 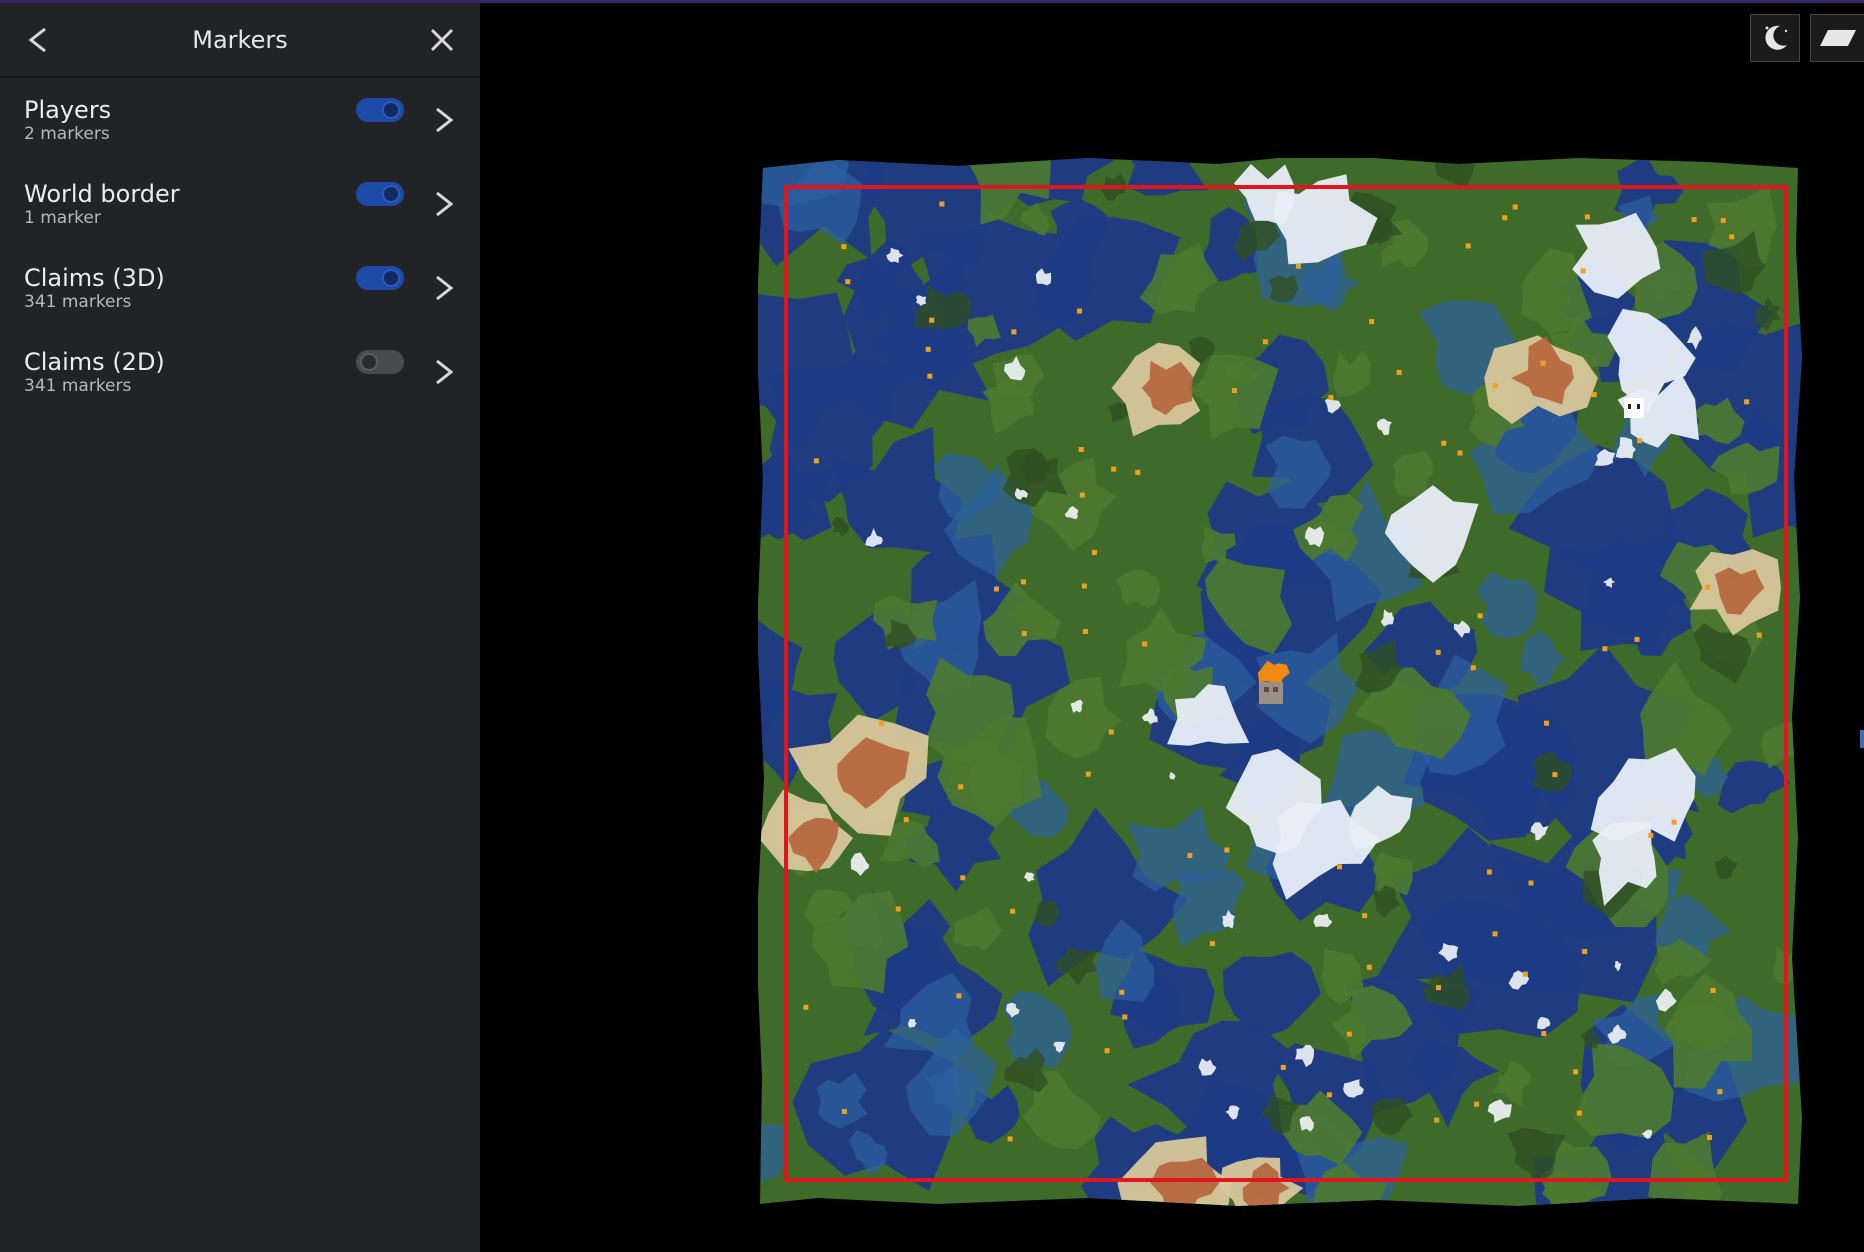 I want to click on marker-row-players: Players 2 markers, so click(x=240, y=120).